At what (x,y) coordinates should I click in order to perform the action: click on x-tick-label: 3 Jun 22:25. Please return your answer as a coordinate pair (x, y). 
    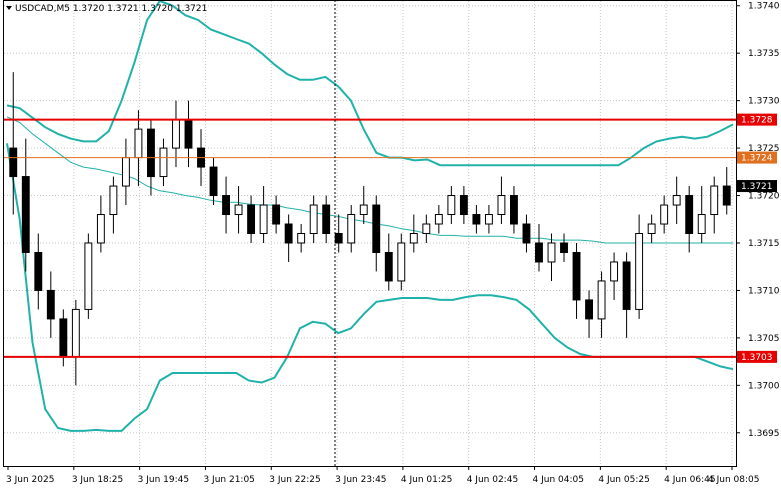
    Looking at the image, I should click on (294, 480).